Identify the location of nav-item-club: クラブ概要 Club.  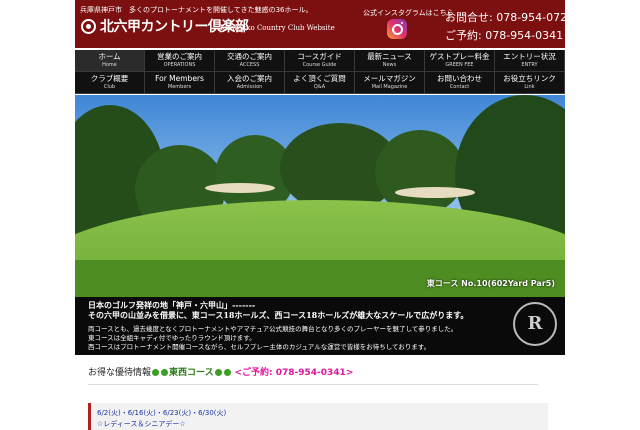
(110, 83).